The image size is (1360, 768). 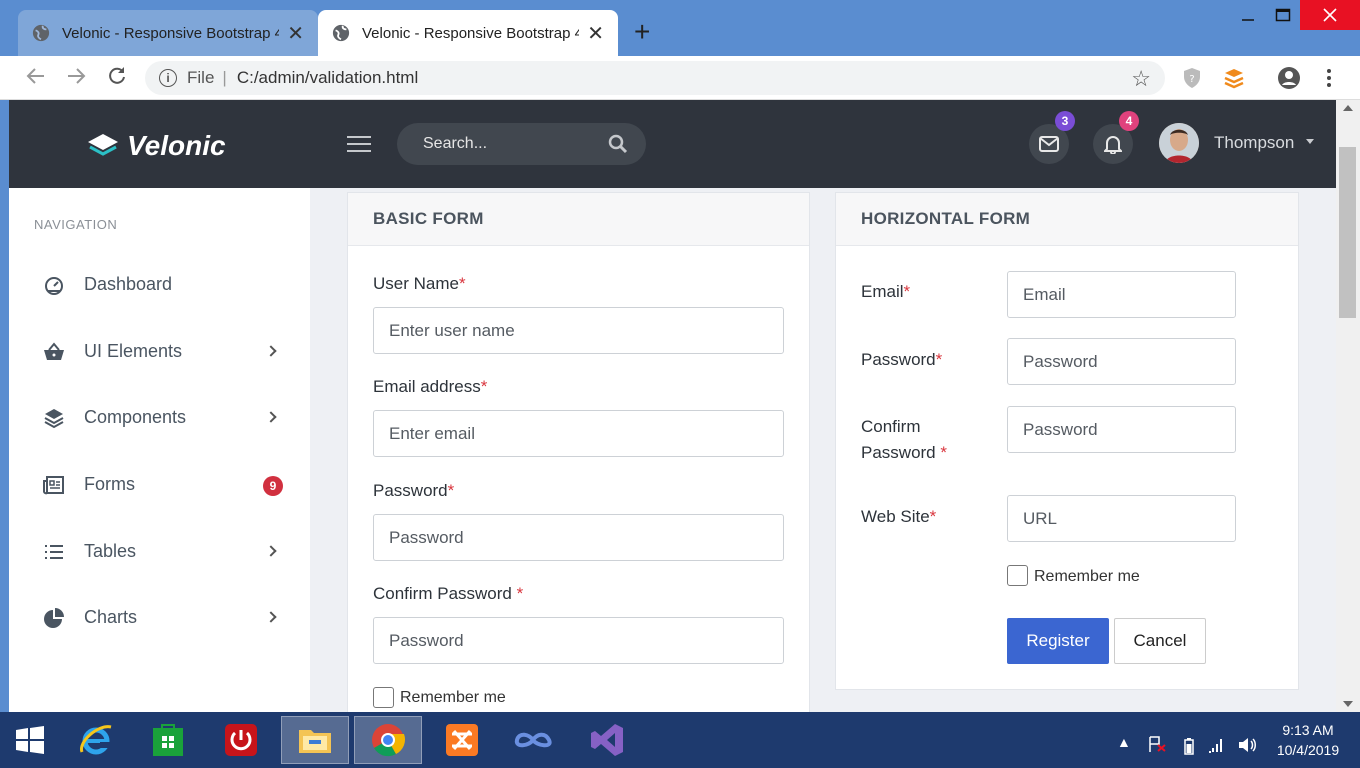 I want to click on h-password-placeholder: Password, so click(x=1060, y=361).